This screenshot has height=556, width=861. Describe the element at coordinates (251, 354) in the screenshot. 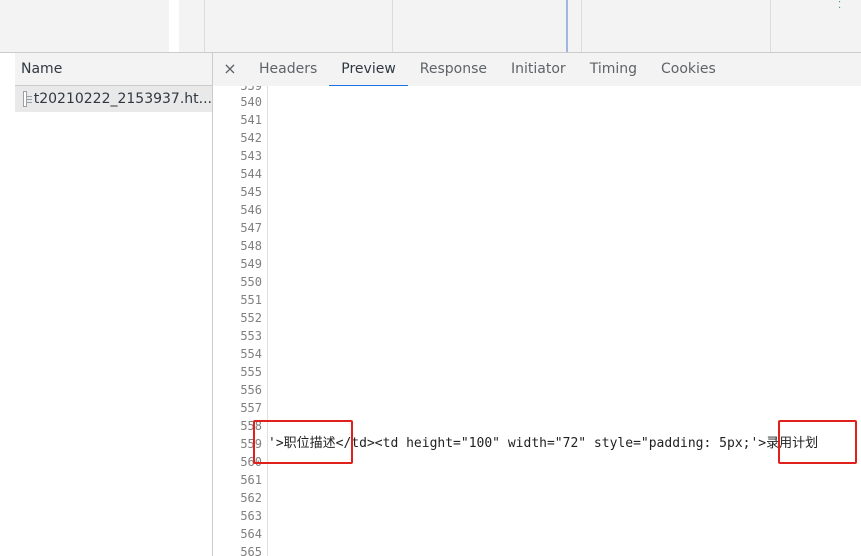

I see `line-number: 554` at that location.